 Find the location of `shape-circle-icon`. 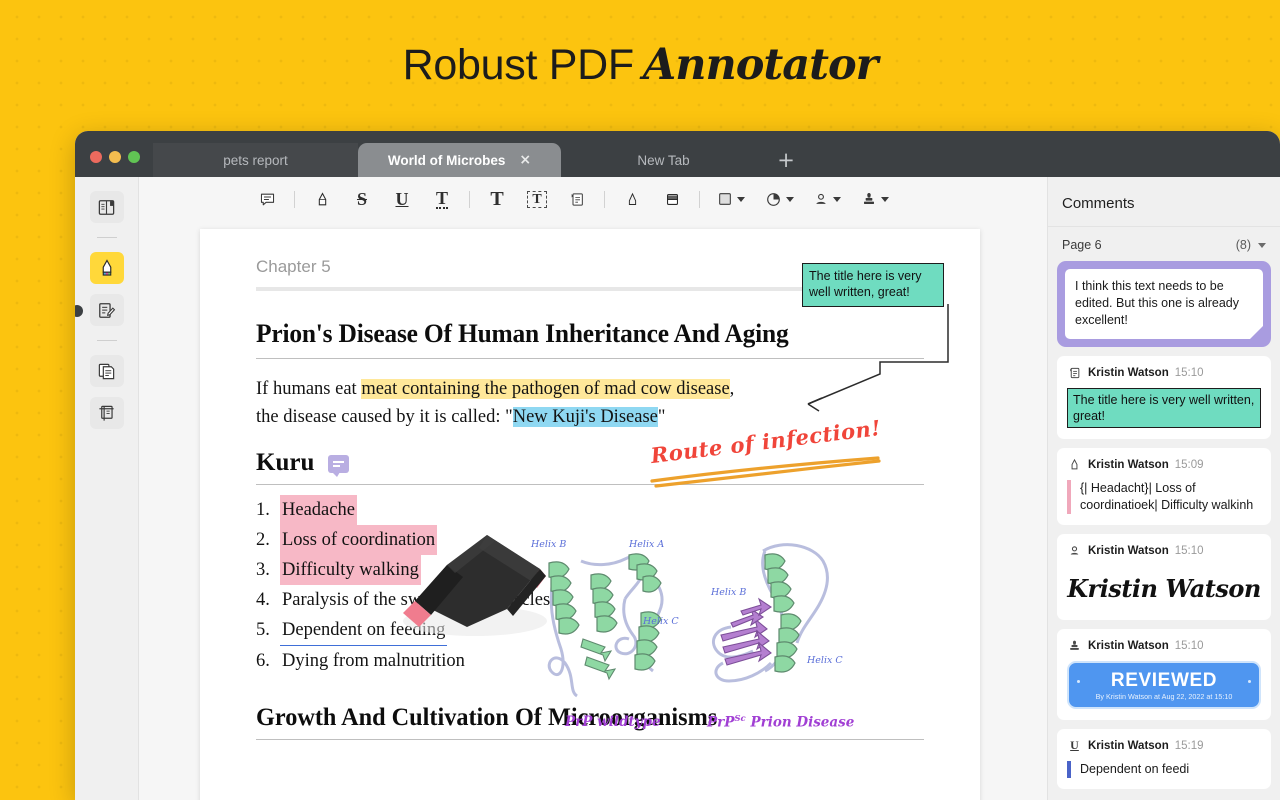

shape-circle-icon is located at coordinates (773, 199).